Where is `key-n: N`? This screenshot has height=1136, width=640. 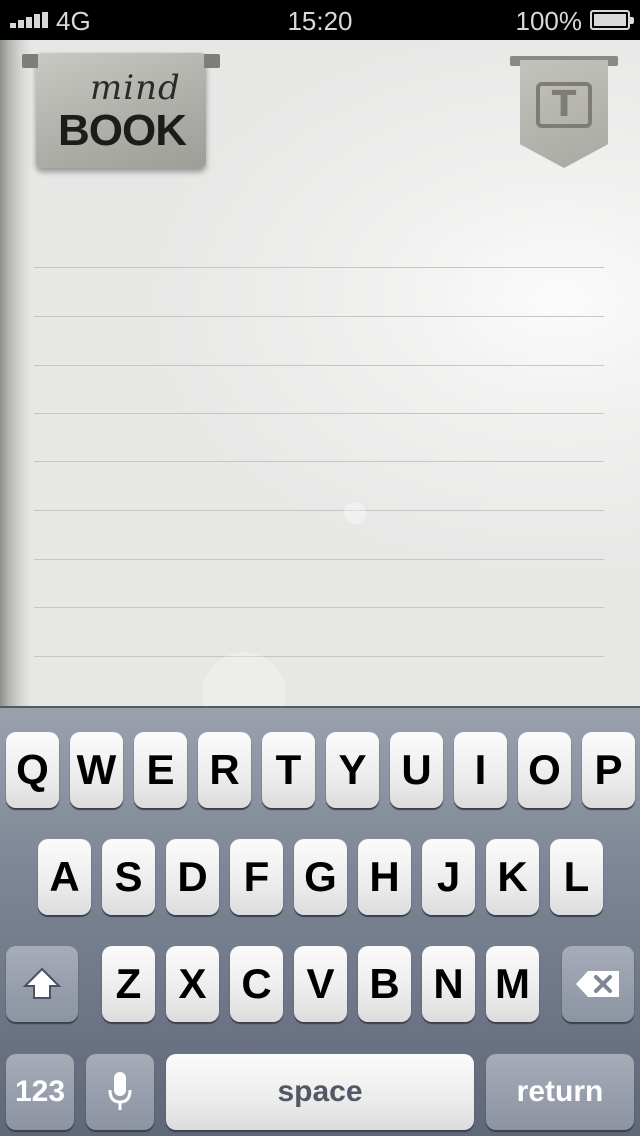
key-n: N is located at coordinates (448, 984).